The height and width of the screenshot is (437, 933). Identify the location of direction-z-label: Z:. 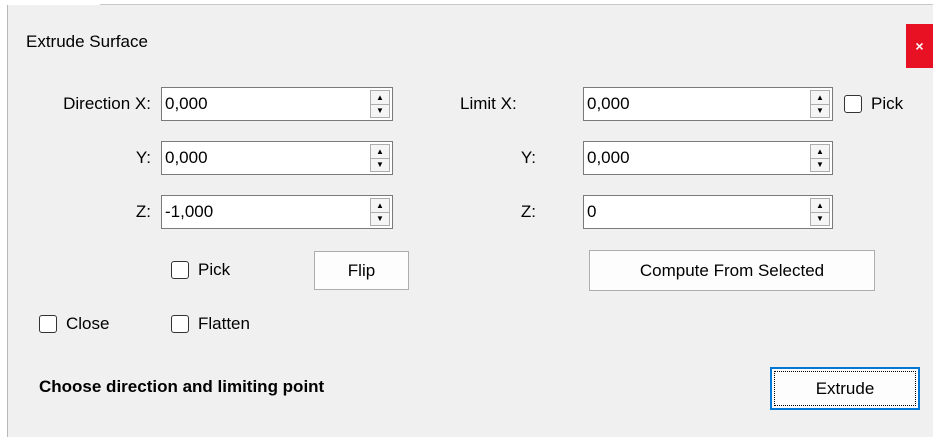
(143, 211).